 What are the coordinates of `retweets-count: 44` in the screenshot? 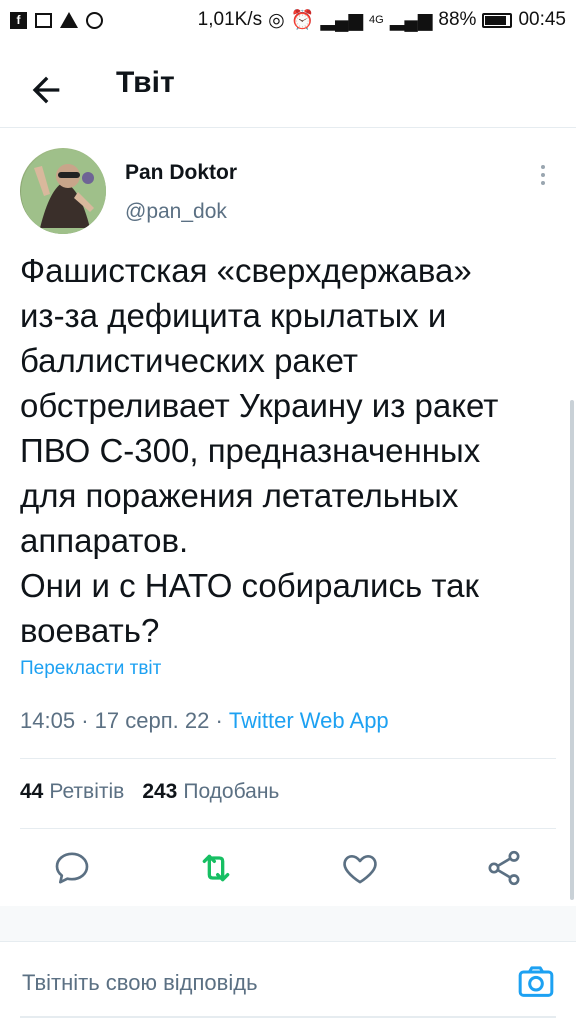 It's located at (32, 791).